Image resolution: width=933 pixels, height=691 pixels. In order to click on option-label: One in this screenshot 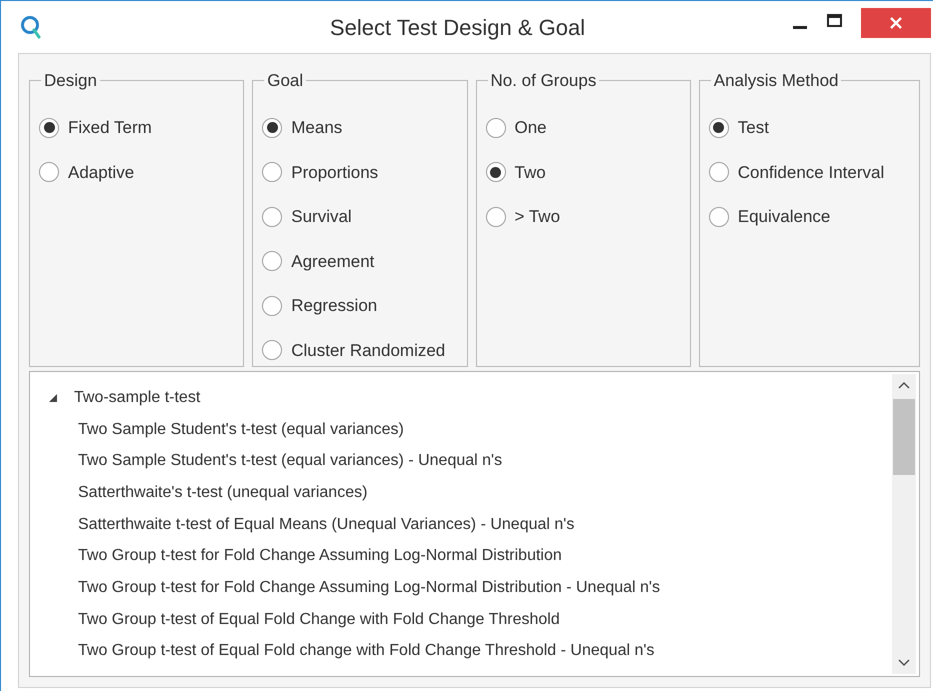, I will do `click(530, 128)`.